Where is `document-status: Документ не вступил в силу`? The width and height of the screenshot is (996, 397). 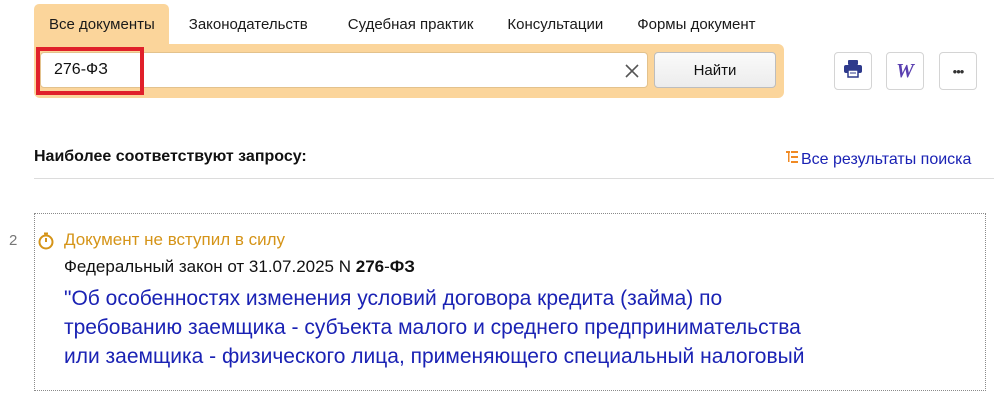
document-status: Документ не вступил в силу is located at coordinates (175, 239).